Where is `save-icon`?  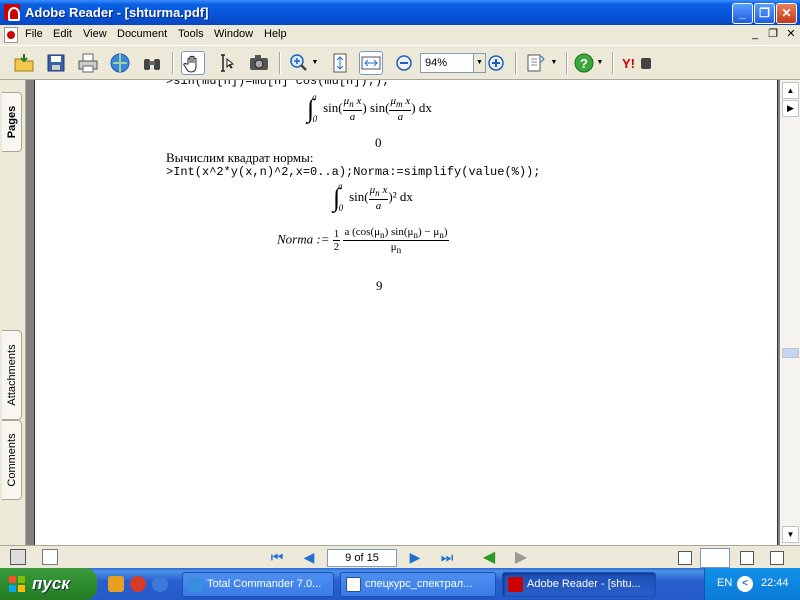
save-icon is located at coordinates (56, 63).